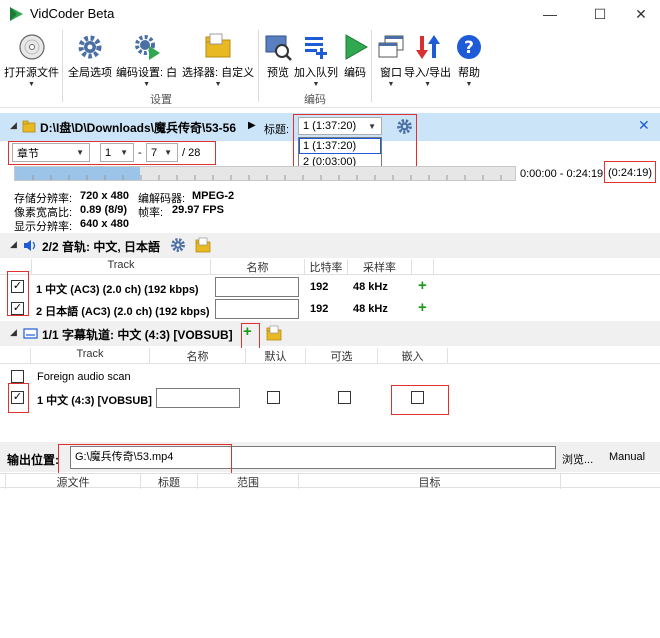 This screenshot has height=638, width=660. What do you see at coordinates (169, 481) in the screenshot?
I see `queue-header-title: 标题` at bounding box center [169, 481].